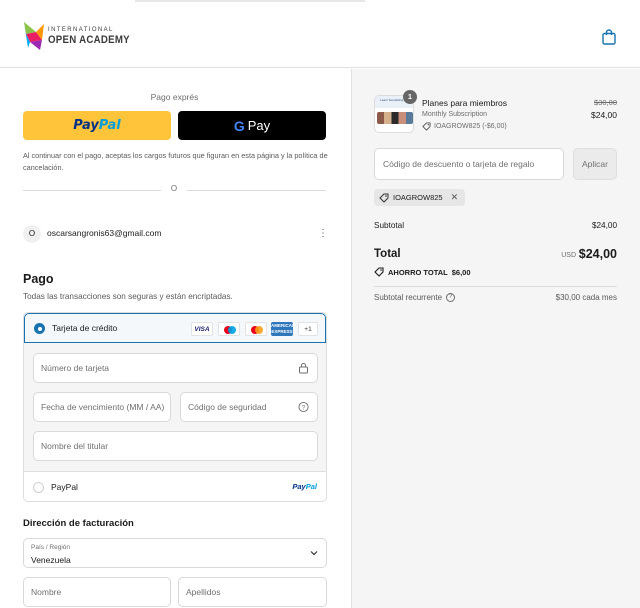 Image resolution: width=640 pixels, height=608 pixels. What do you see at coordinates (415, 297) in the screenshot?
I see `recurring-subtotal-label: Subtotal recurrente ?` at bounding box center [415, 297].